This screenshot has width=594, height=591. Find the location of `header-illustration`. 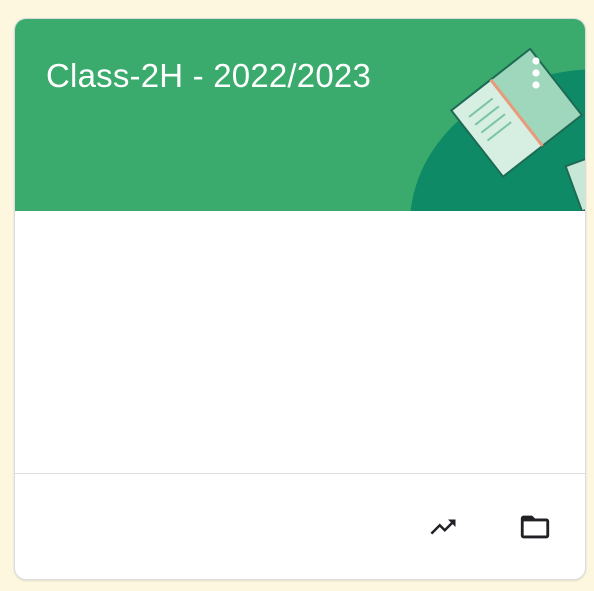

header-illustration is located at coordinates (497, 129).